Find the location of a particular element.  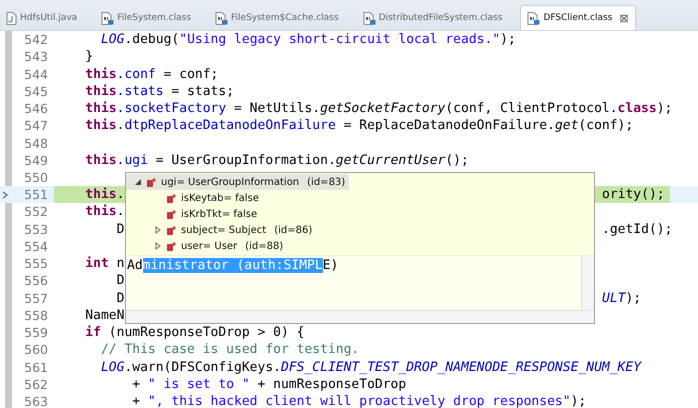

editor-tab: FileSystem$Cache.class is located at coordinates (277, 18).